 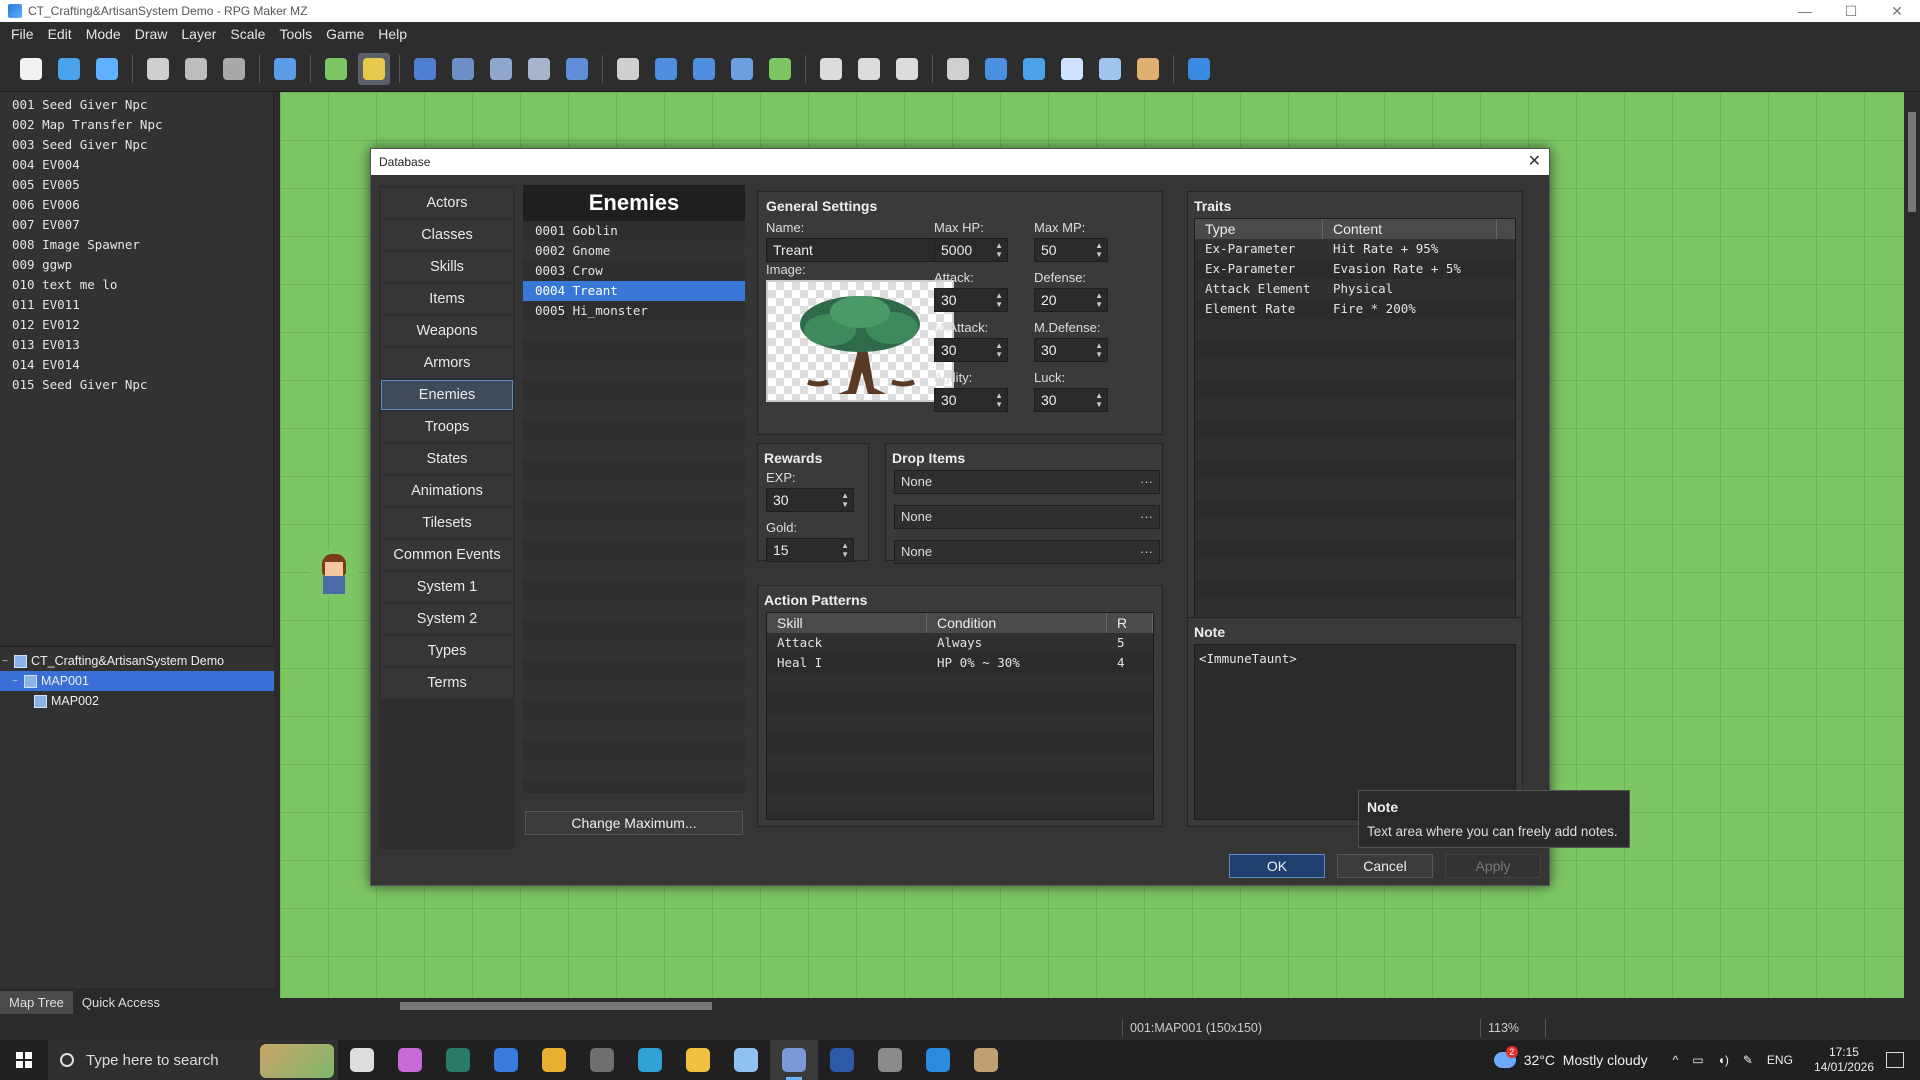 What do you see at coordinates (842, 1060) in the screenshot?
I see `powershell-taskbar-button` at bounding box center [842, 1060].